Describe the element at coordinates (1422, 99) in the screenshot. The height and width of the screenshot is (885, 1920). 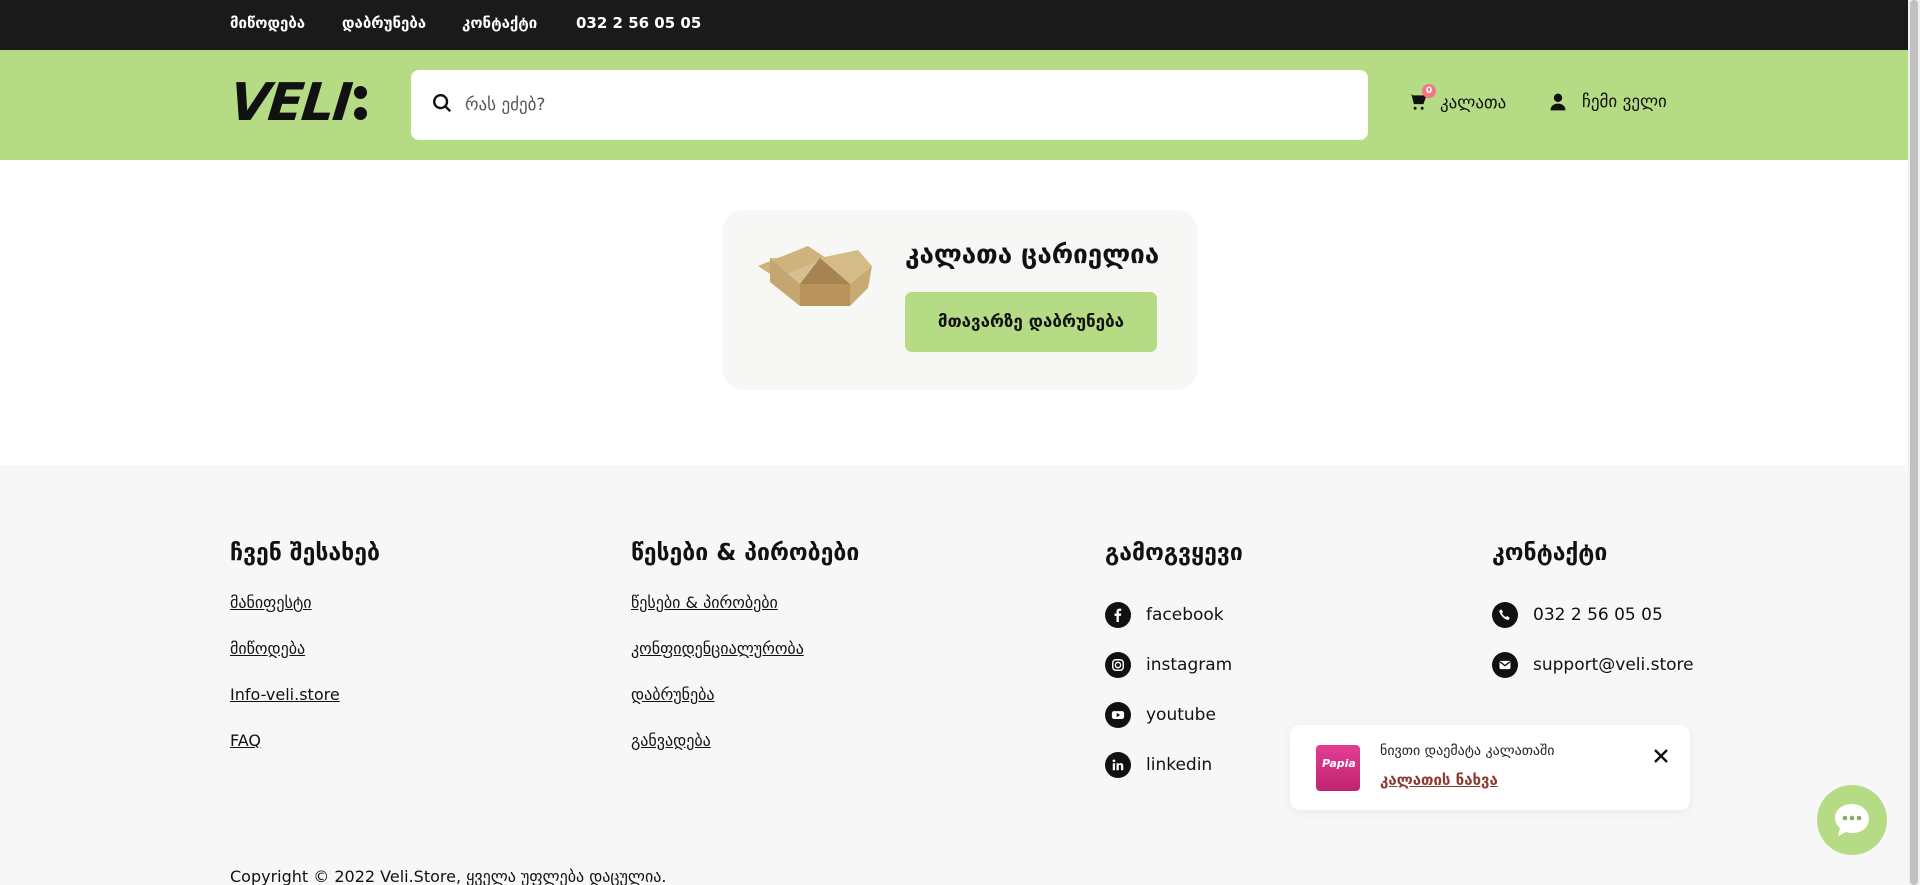
I see `cart-icon: 0` at that location.